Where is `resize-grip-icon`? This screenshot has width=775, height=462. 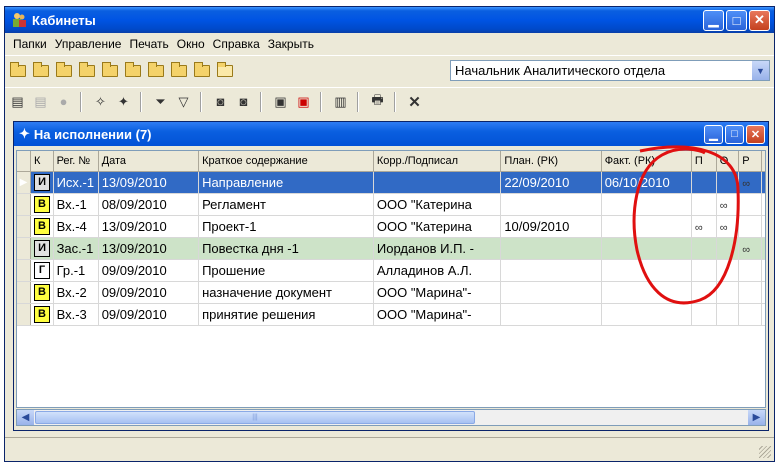 resize-grip-icon is located at coordinates (765, 452).